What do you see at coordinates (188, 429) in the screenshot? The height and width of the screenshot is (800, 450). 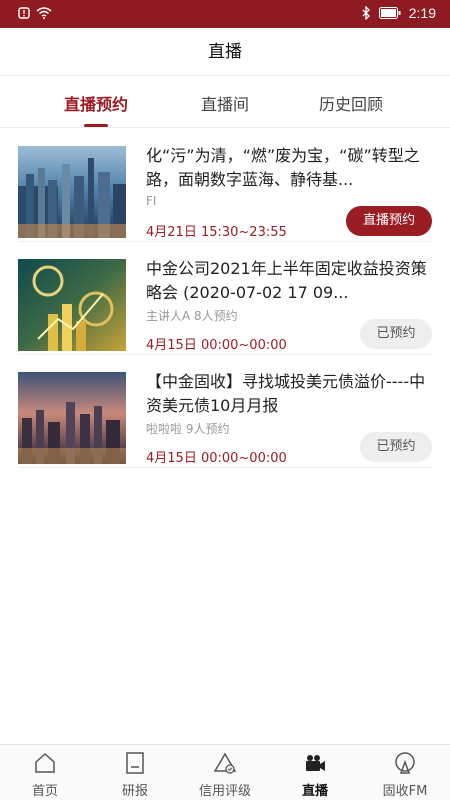 I see `item-subtitle: 啦啦啦 9人预约` at bounding box center [188, 429].